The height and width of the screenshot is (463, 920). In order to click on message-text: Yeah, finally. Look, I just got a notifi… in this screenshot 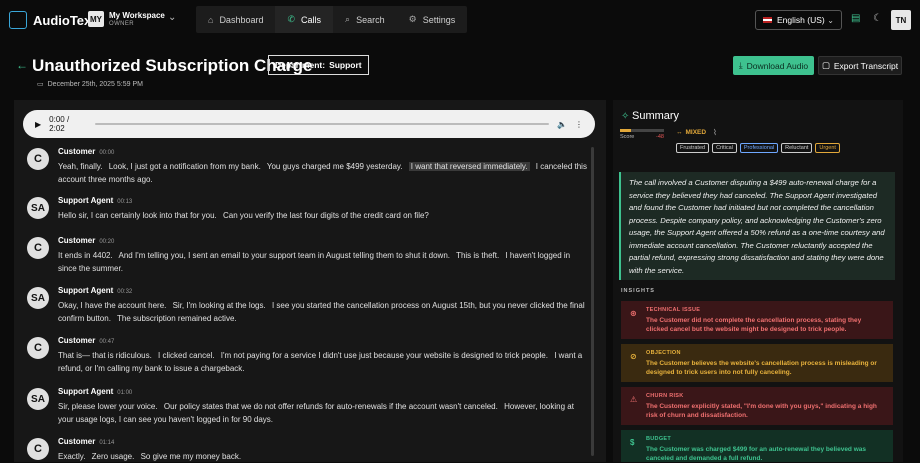, I will do `click(323, 173)`.